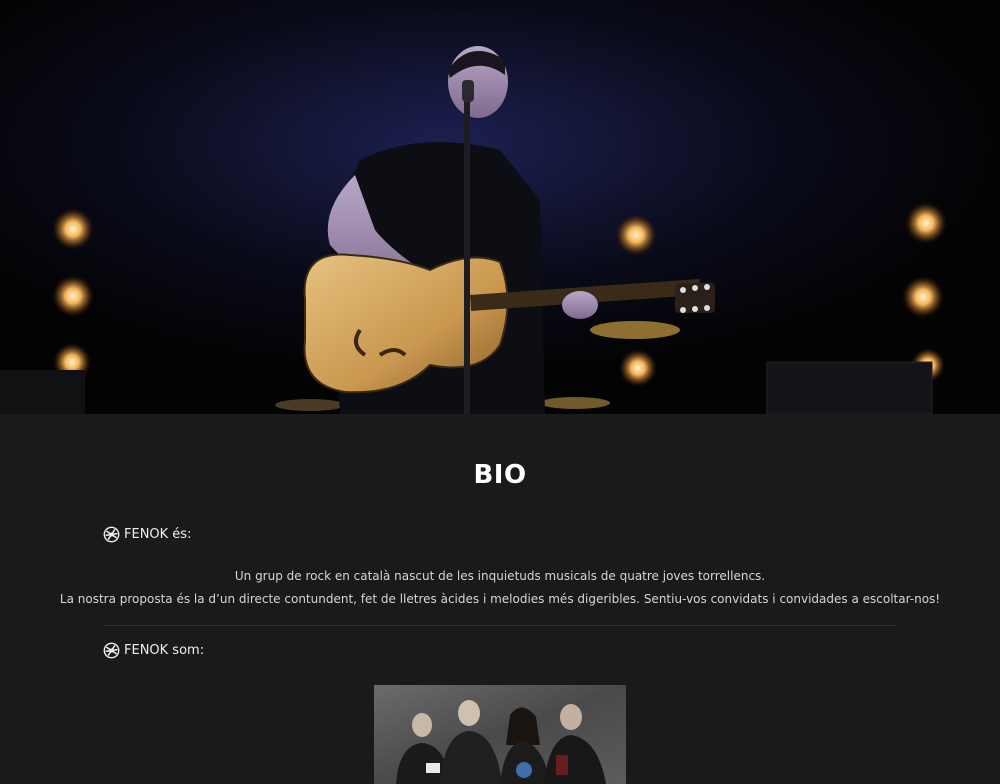 The width and height of the screenshot is (1000, 784). Describe the element at coordinates (500, 625) in the screenshot. I see `section-divider` at that location.